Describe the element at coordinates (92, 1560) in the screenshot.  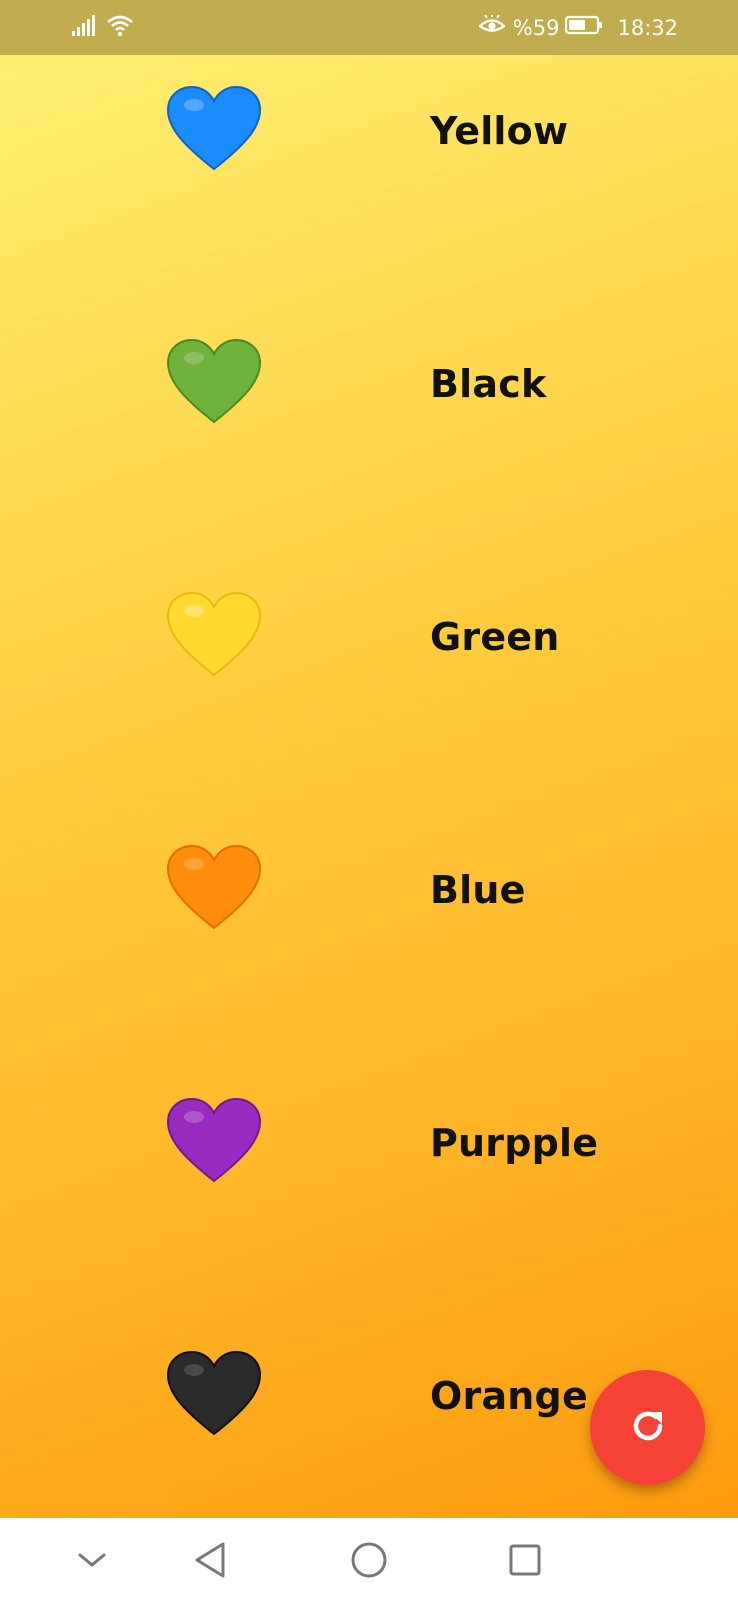
I see `chevron-down-icon` at that location.